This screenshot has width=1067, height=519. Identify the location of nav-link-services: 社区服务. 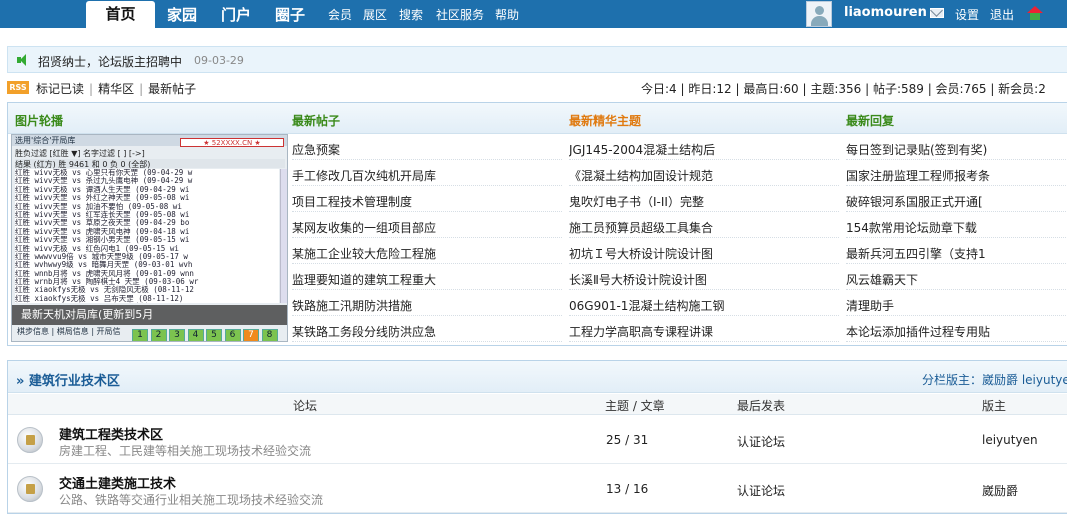
(460, 14).